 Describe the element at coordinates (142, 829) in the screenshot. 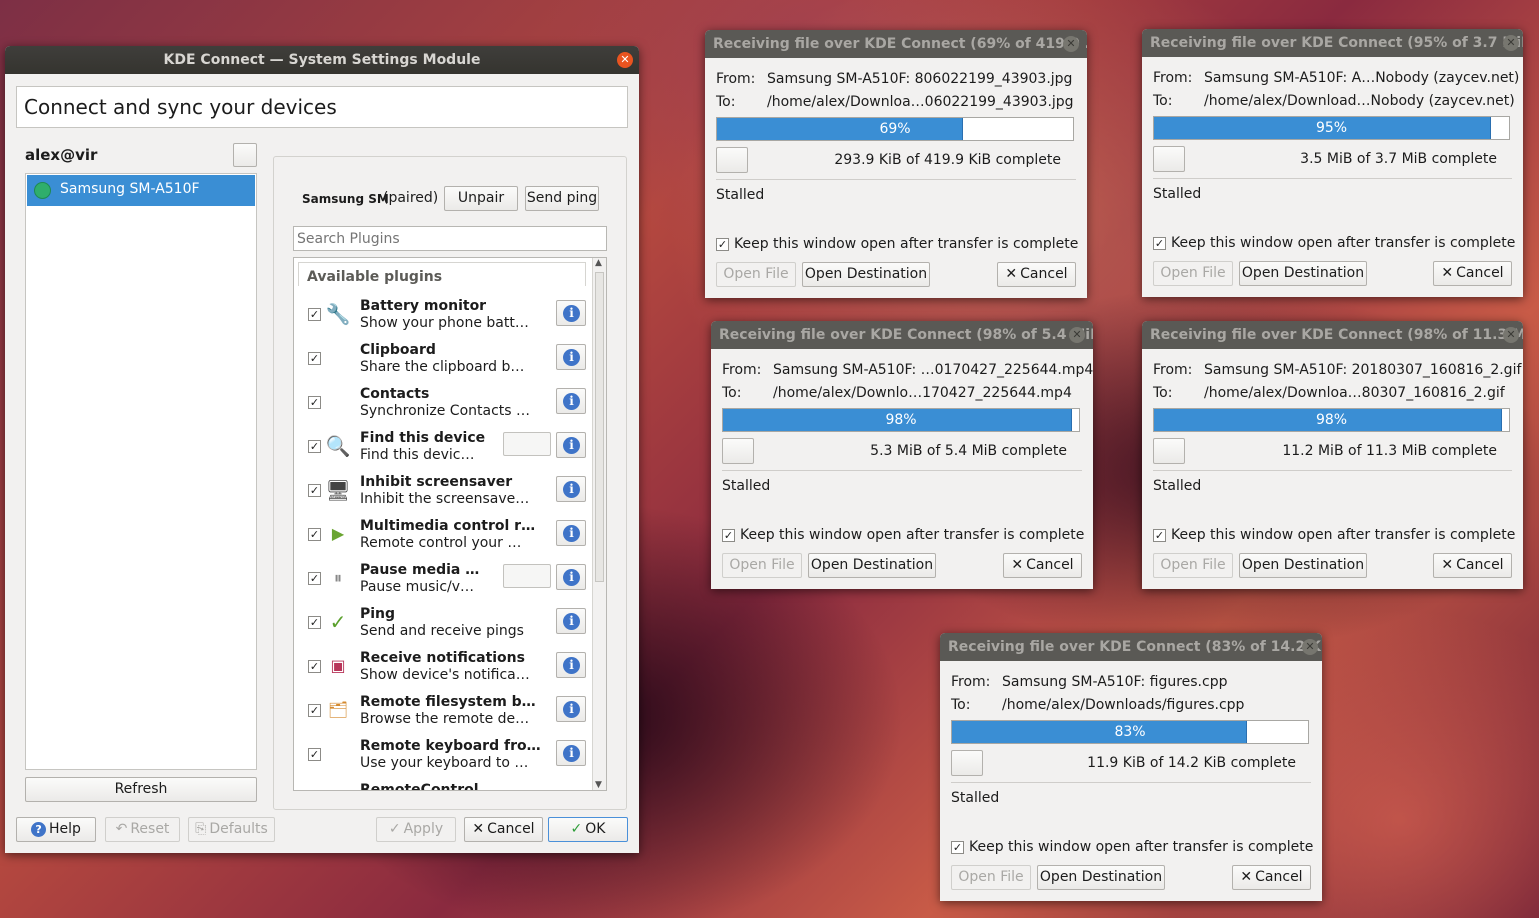

I see `reset-button: ↶ Reset` at that location.